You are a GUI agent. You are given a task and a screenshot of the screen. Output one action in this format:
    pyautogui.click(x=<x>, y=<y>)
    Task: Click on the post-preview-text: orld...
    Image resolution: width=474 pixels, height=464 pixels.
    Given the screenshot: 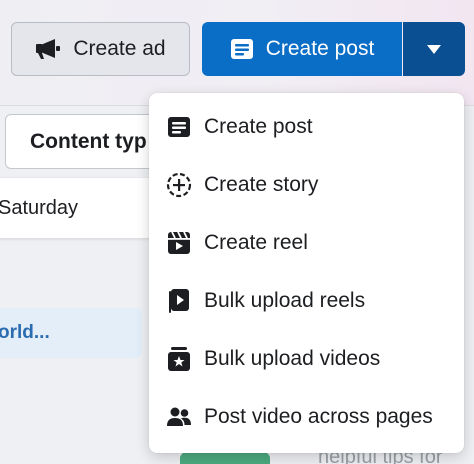 What is the action you would take?
    pyautogui.click(x=25, y=332)
    